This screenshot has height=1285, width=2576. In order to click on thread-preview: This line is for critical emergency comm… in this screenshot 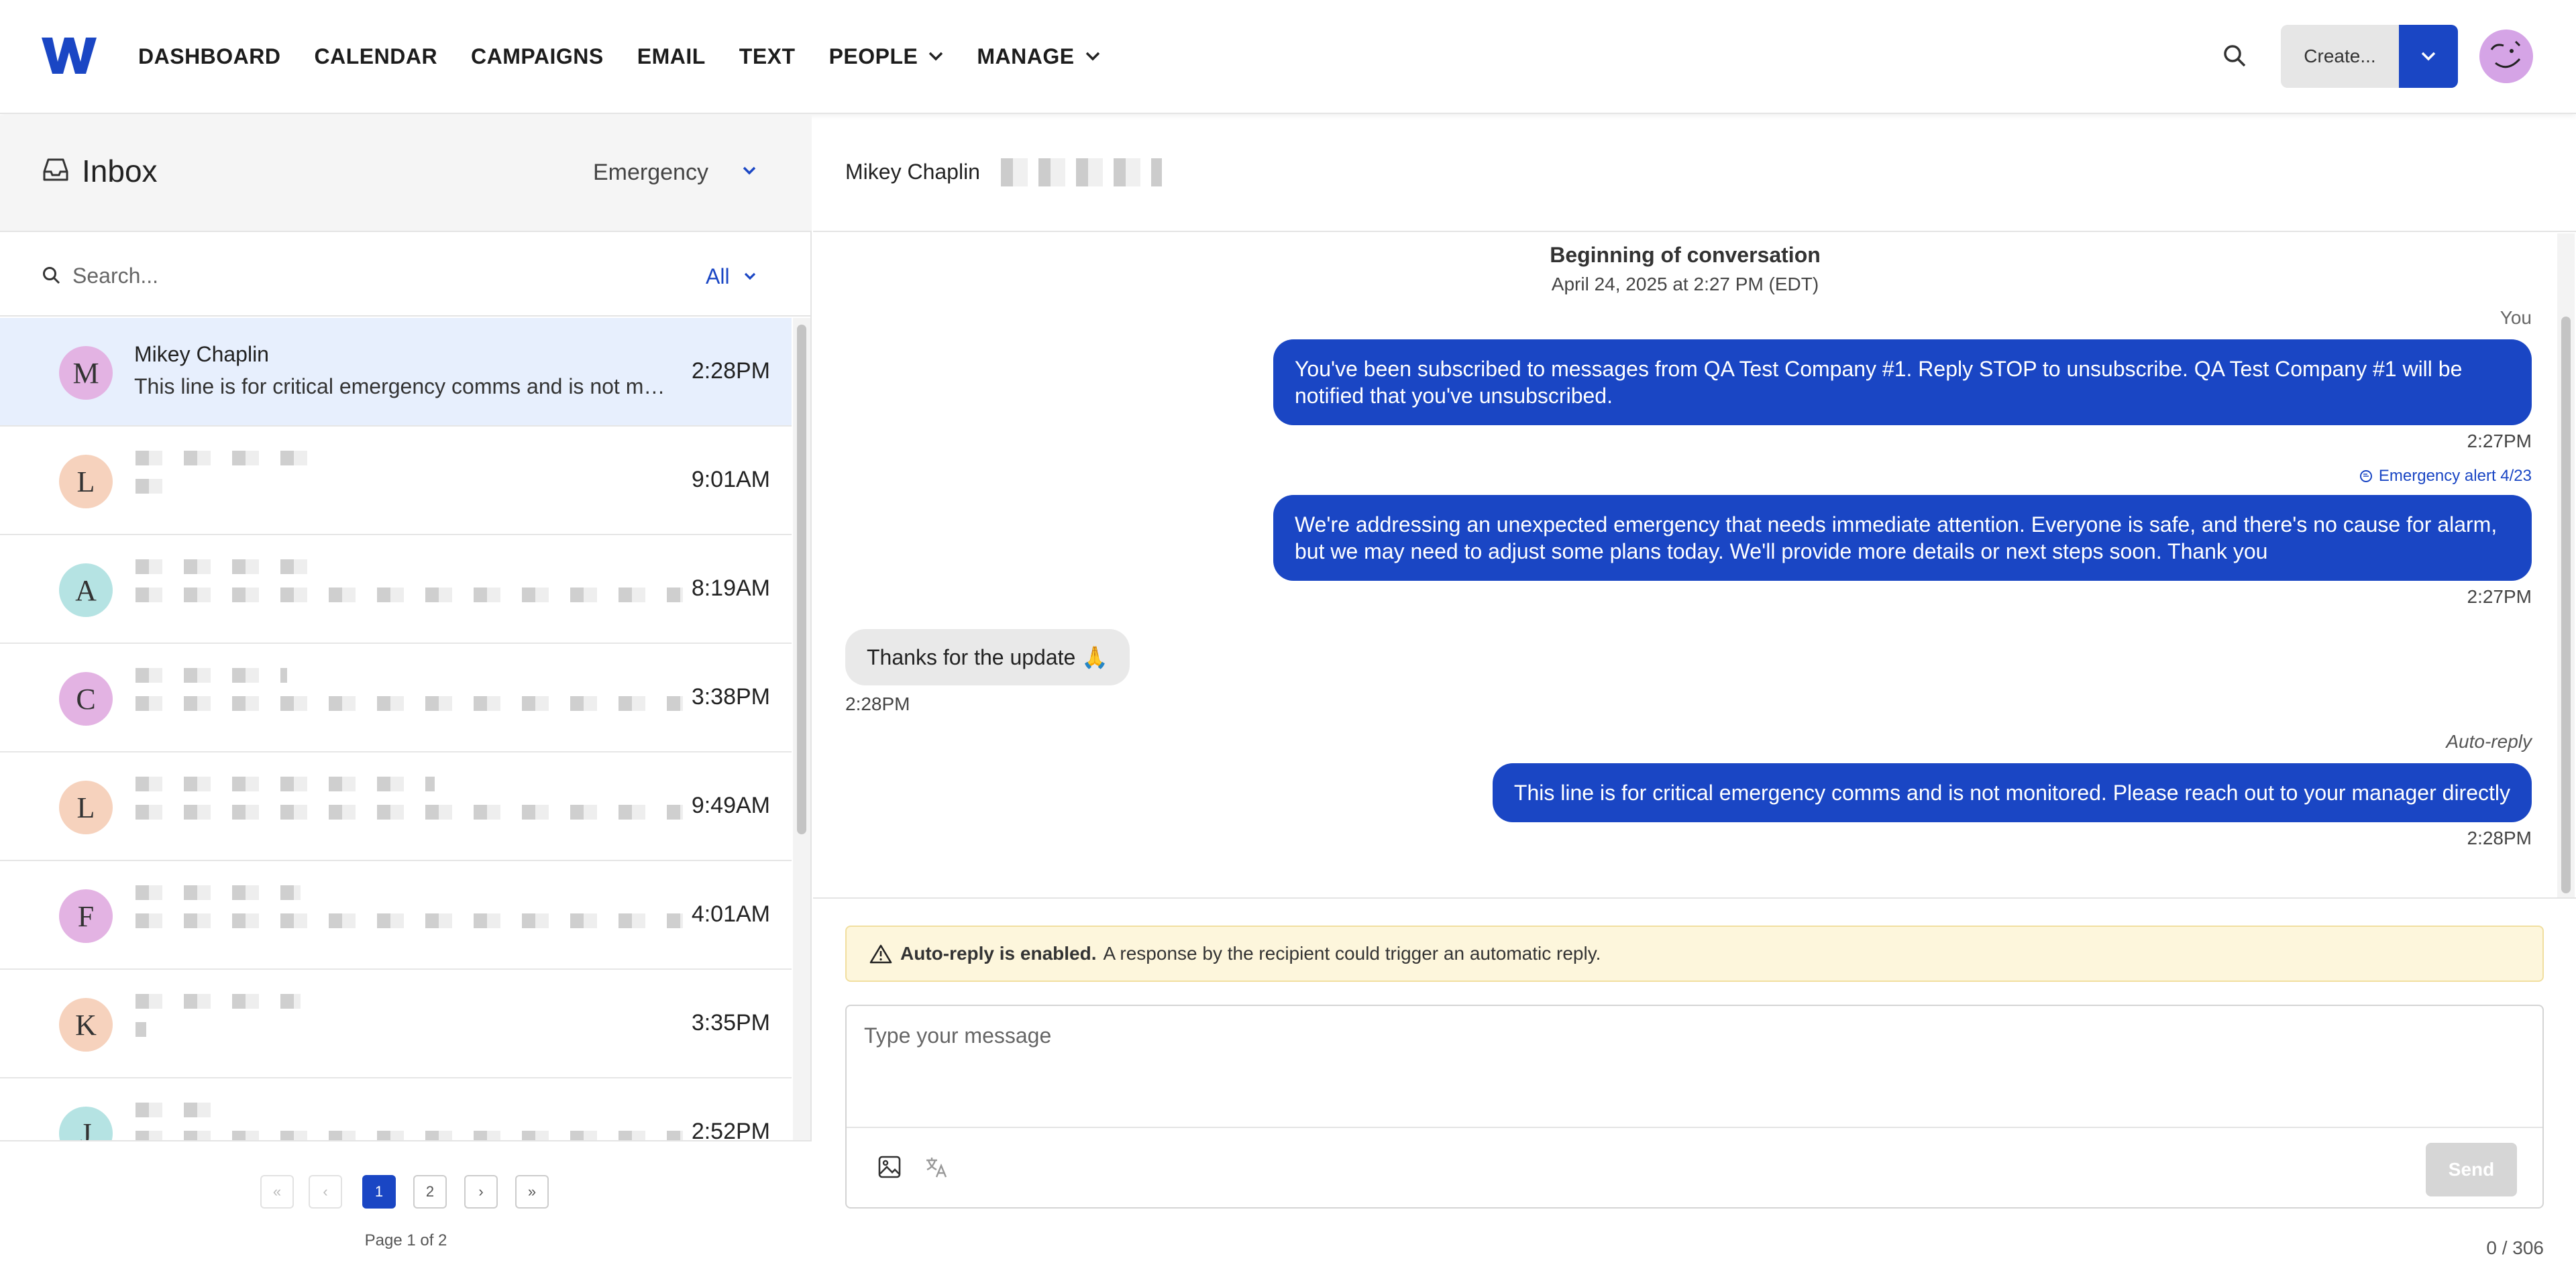, I will do `click(405, 386)`.